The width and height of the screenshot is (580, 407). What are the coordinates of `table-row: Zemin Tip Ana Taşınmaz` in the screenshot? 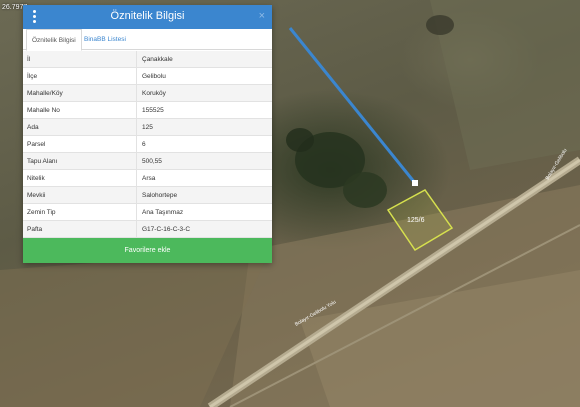 It's located at (147, 212).